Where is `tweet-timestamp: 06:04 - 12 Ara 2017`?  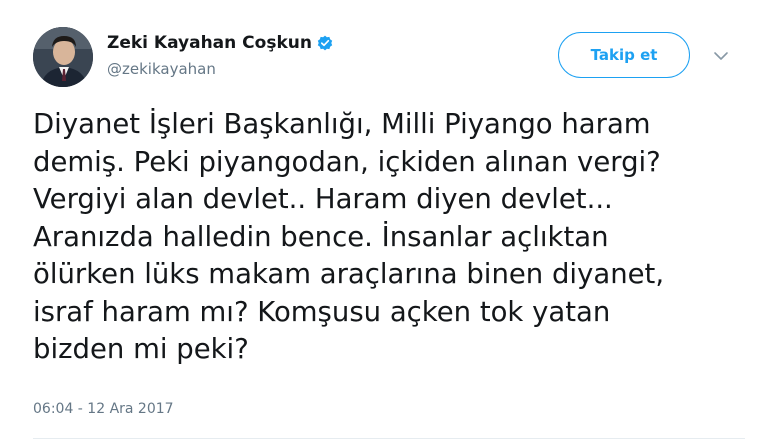
tweet-timestamp: 06:04 - 12 Ara 2017 is located at coordinates (103, 409).